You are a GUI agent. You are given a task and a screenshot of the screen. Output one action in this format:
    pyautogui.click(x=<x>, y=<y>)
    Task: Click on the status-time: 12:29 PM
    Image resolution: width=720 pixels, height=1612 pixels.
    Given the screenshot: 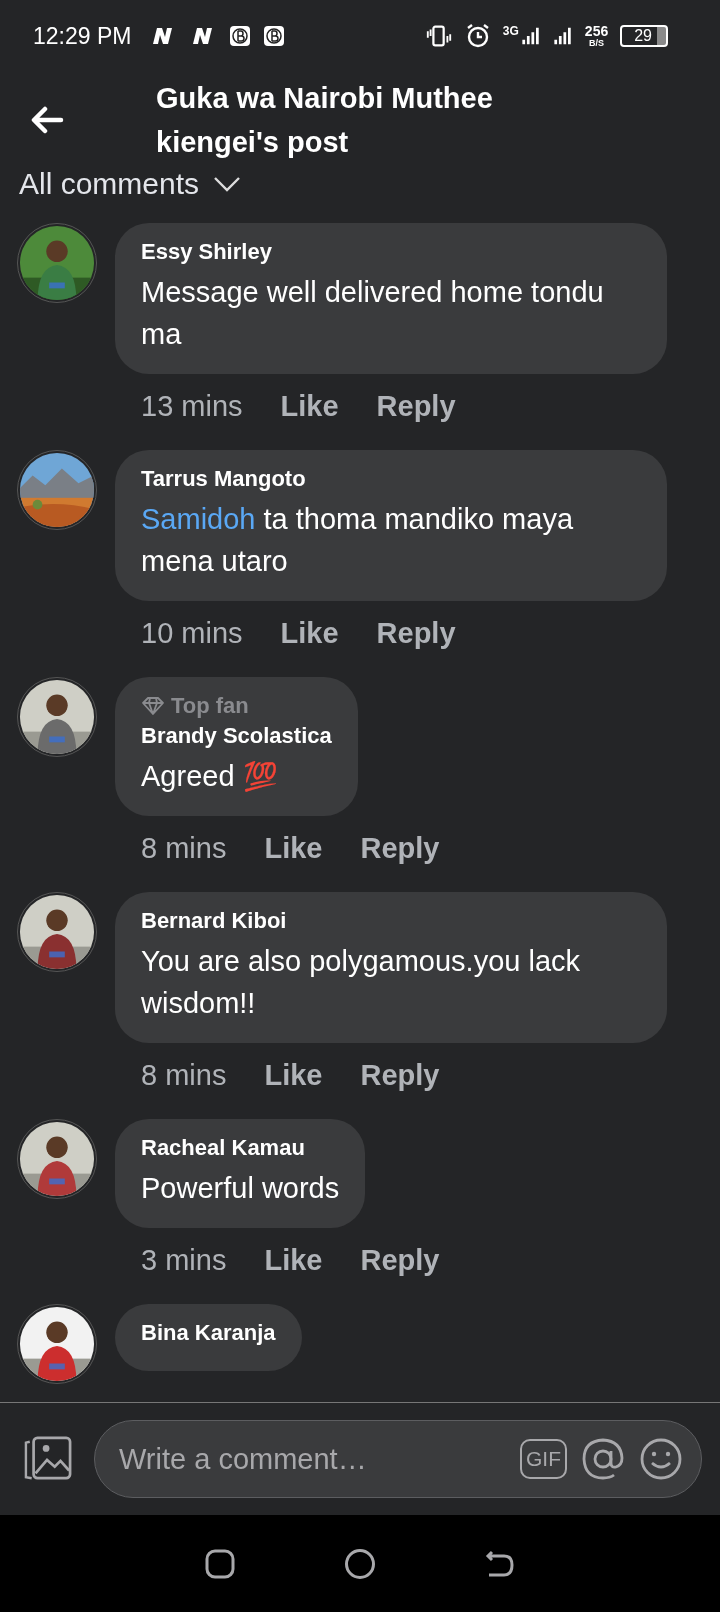 What is the action you would take?
    pyautogui.click(x=82, y=36)
    